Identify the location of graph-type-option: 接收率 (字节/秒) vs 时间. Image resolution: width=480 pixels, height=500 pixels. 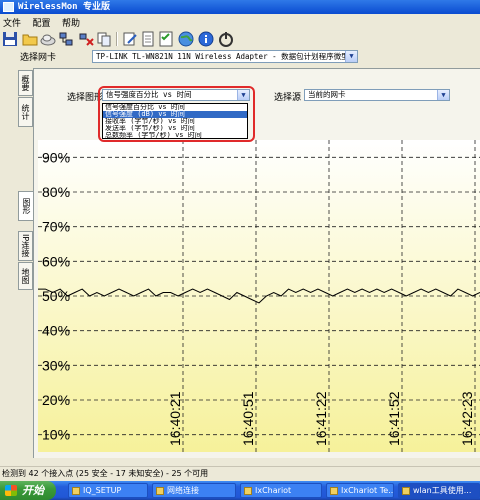
(175, 121).